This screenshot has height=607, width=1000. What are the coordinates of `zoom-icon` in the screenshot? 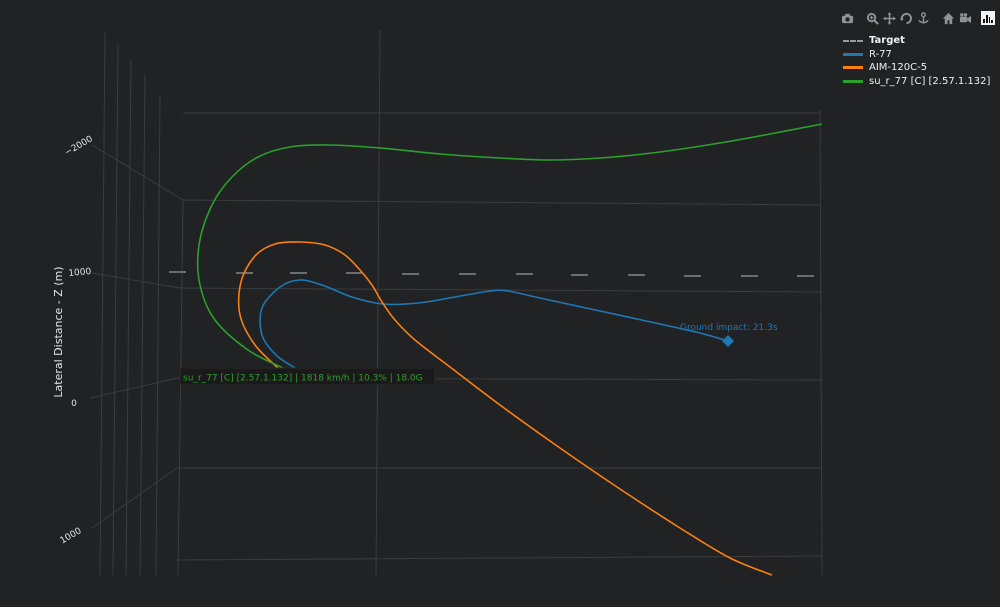 It's located at (872, 18).